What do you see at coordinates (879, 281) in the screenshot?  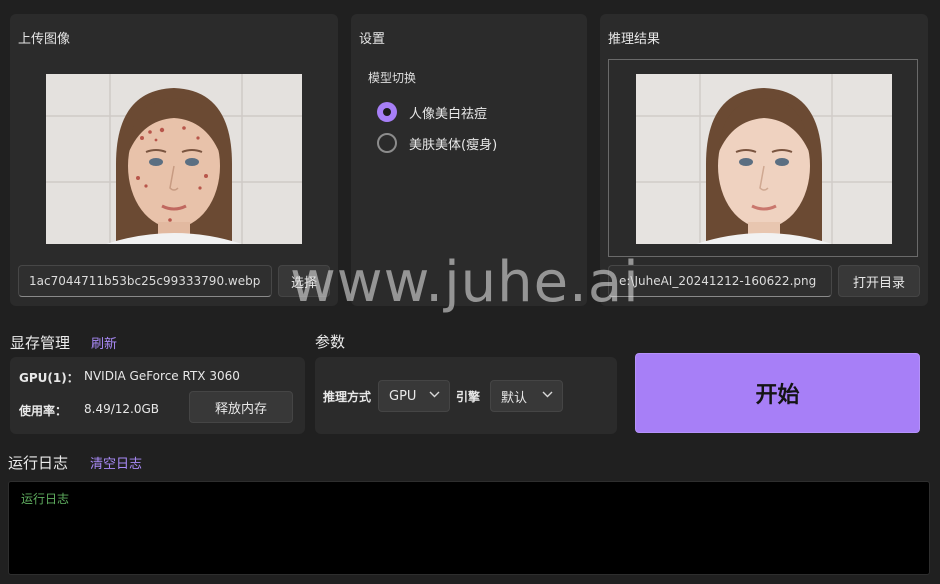 I see `open-directory-button: 打开目录` at bounding box center [879, 281].